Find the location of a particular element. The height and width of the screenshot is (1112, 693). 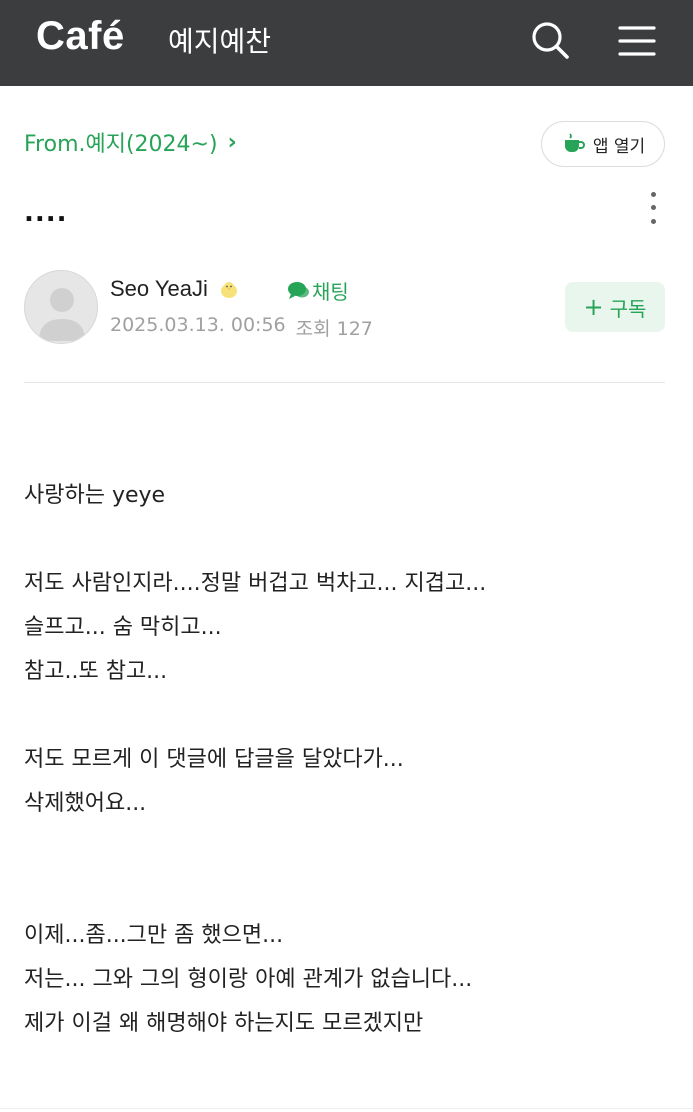

more-options-button is located at coordinates (653, 208).